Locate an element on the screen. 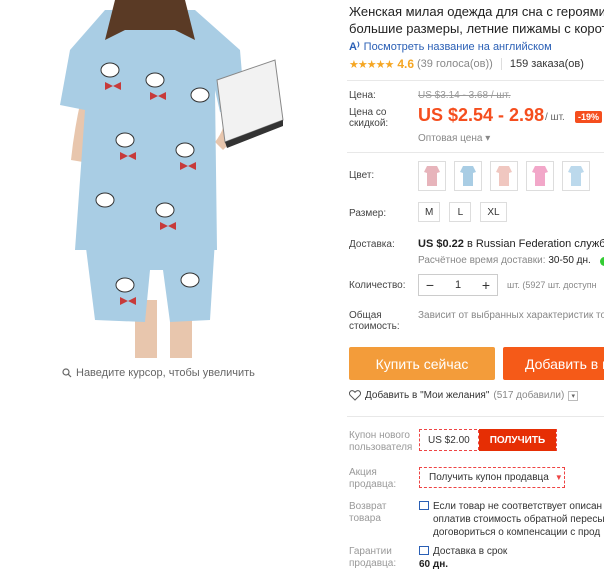  wholesale-dropdown: Оптовая цена ▾ is located at coordinates (454, 138).